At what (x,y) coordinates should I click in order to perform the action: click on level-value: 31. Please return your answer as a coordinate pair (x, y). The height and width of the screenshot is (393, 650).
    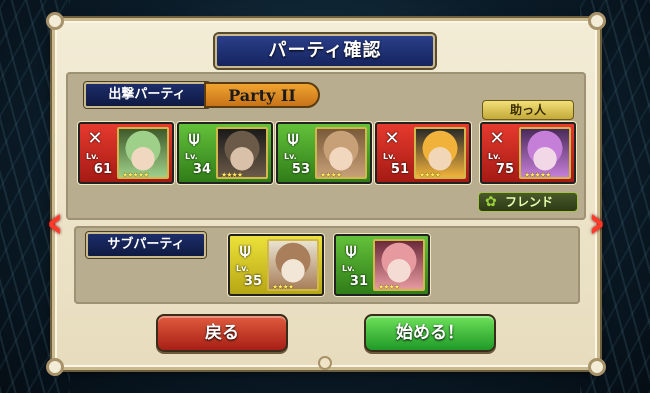
    Looking at the image, I should click on (358, 281).